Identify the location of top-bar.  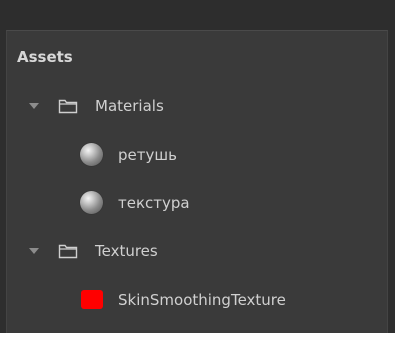
(197, 15).